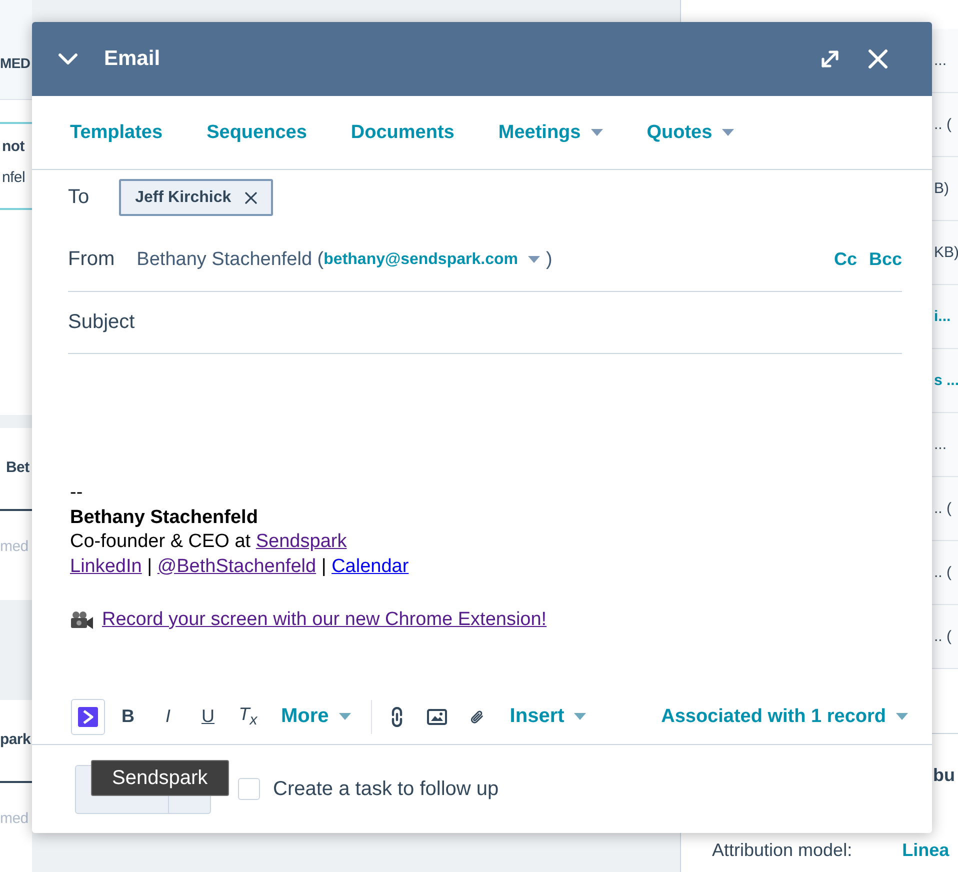 Image resolution: width=958 pixels, height=872 pixels. I want to click on window-title: Email, so click(132, 59).